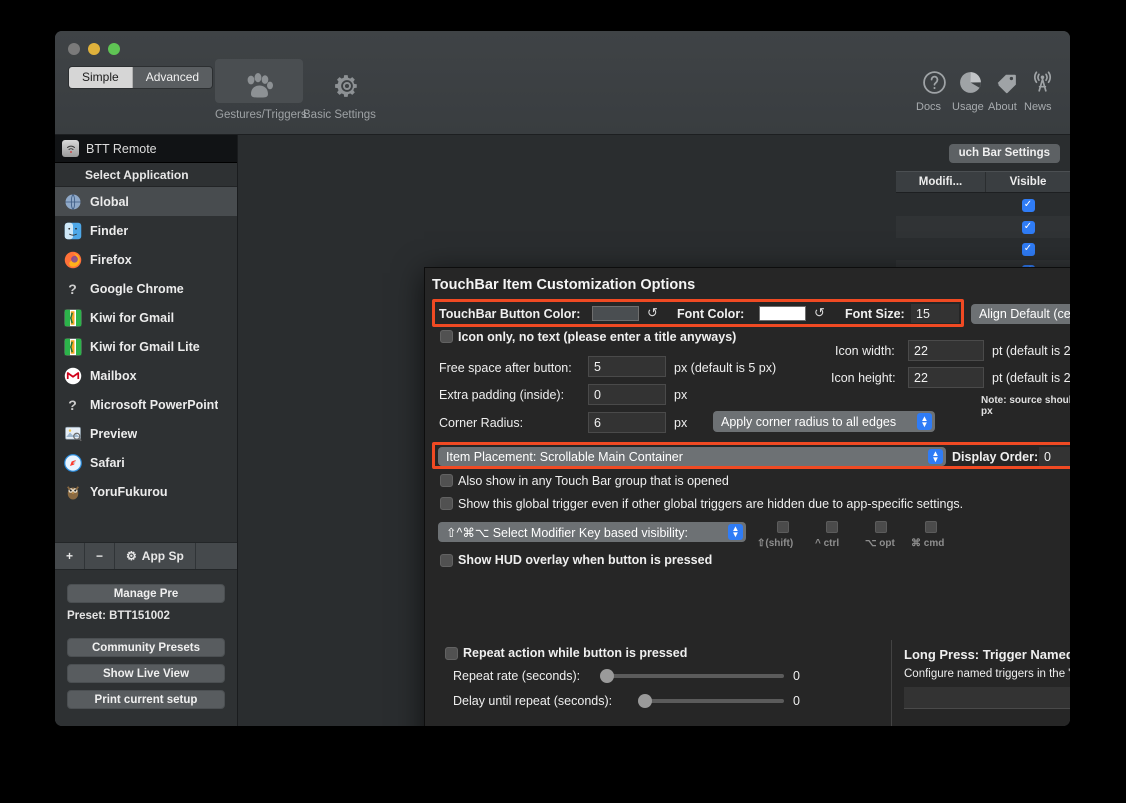 The width and height of the screenshot is (1126, 803). I want to click on app-list-item-label: Kiwi for Gmail Lite, so click(145, 346).